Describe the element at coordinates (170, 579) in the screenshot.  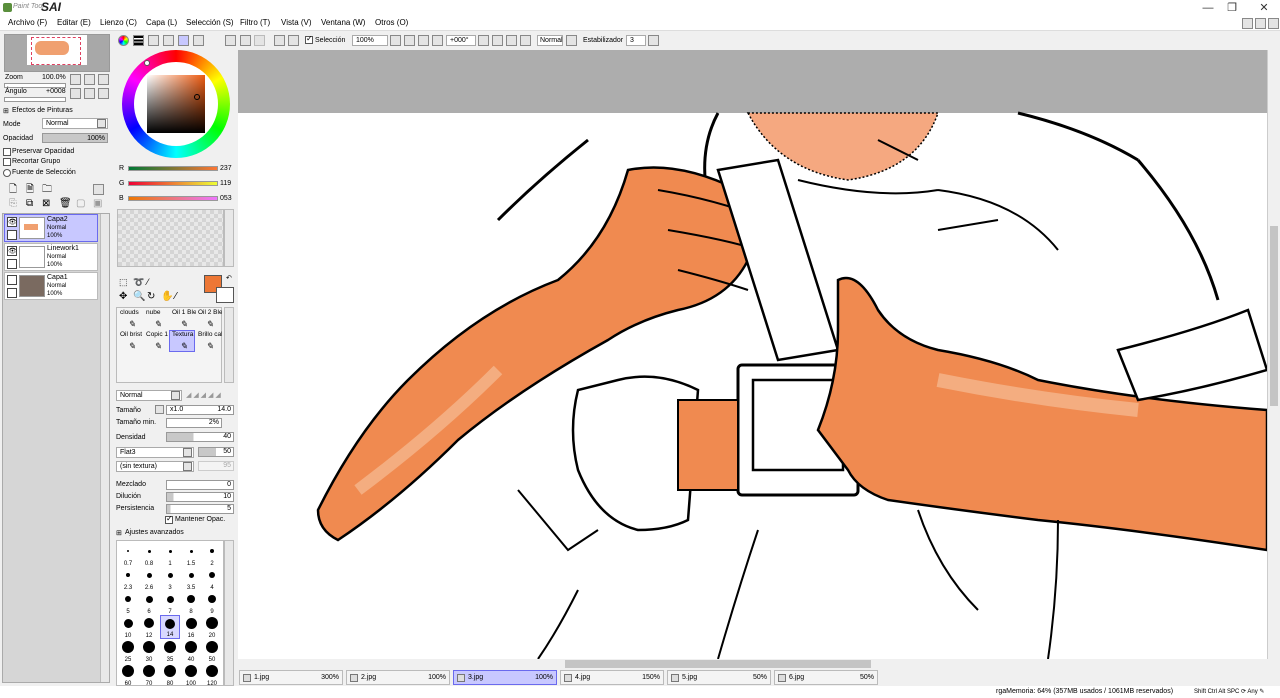
I see `brush-size-cell: 3` at that location.